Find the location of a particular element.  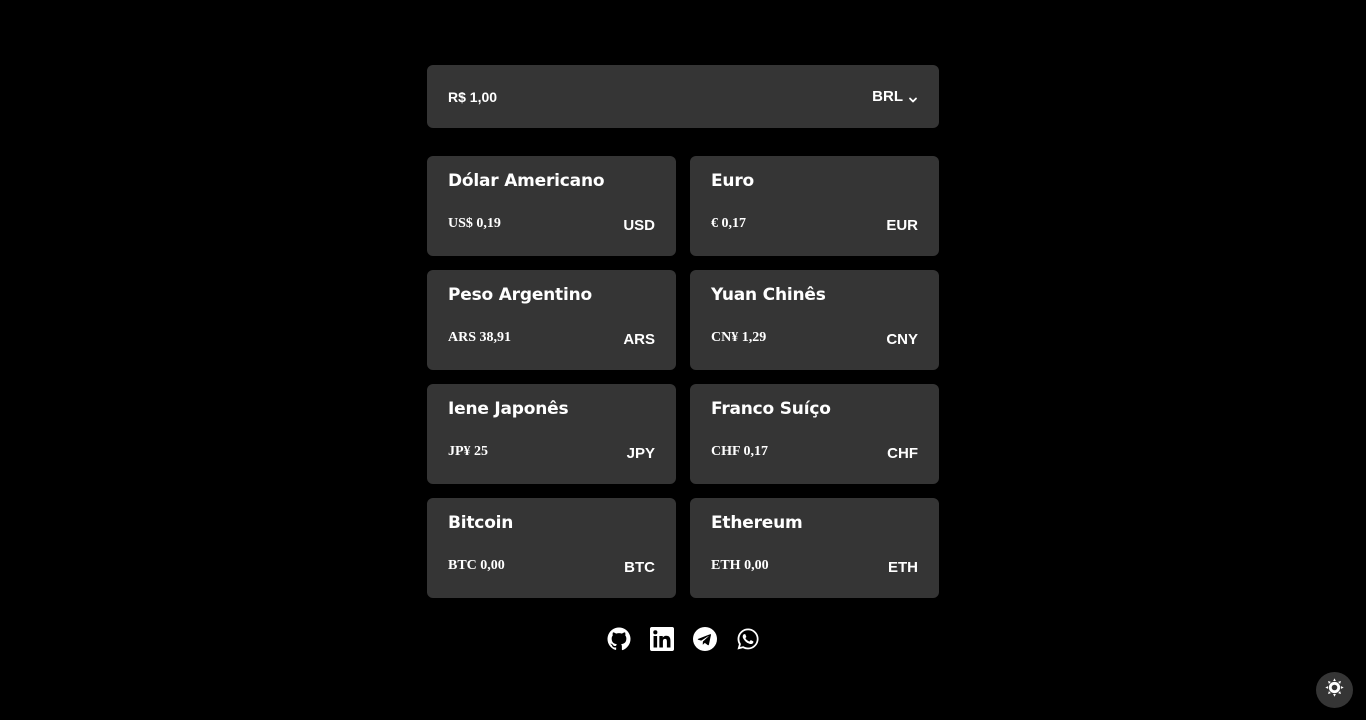

currency-name: Ethereum is located at coordinates (757, 523).